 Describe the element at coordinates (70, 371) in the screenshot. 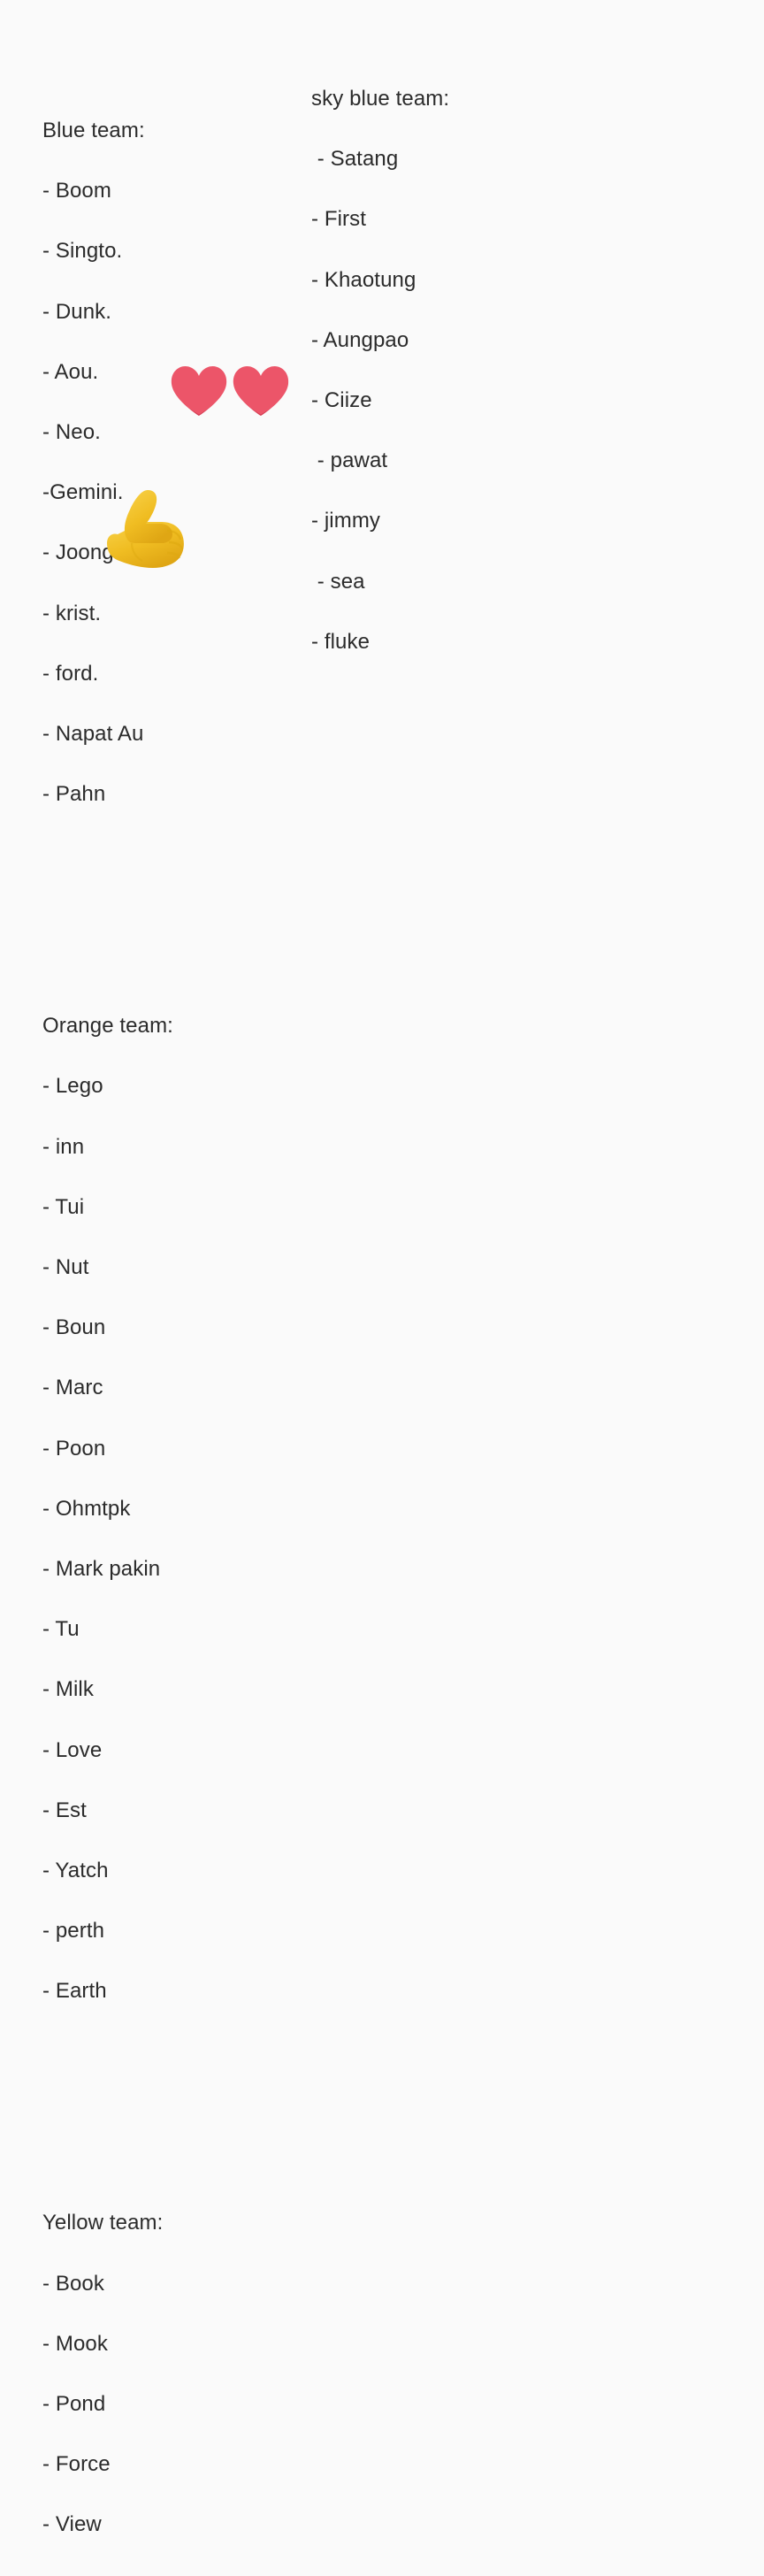

I see `list-item: - Aou.` at that location.